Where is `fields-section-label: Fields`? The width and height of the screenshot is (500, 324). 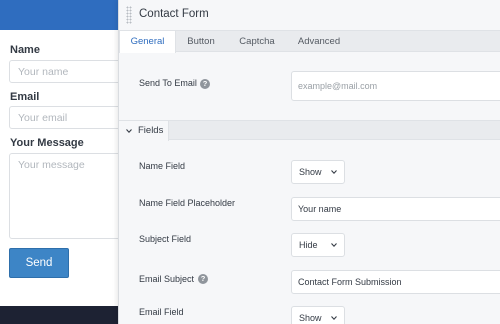
fields-section-label: Fields is located at coordinates (151, 130).